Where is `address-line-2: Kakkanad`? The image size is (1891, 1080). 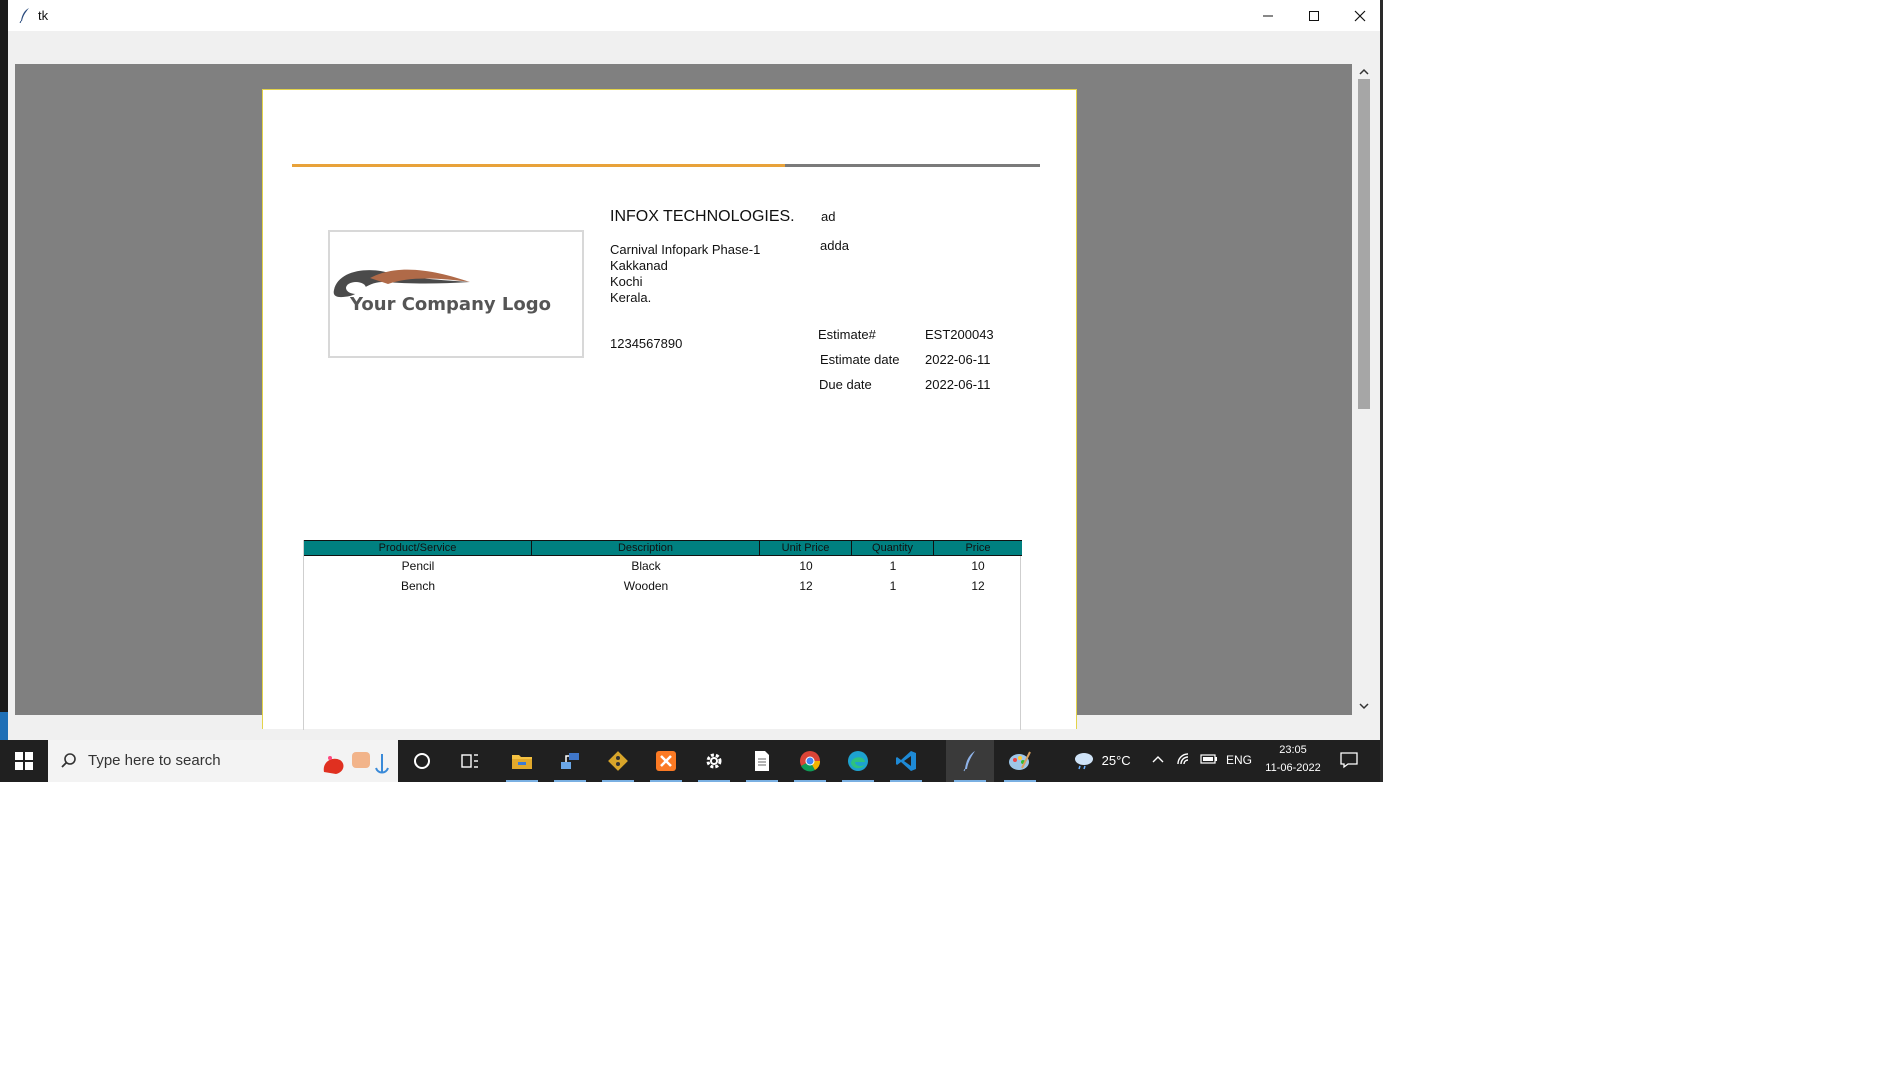 address-line-2: Kakkanad is located at coordinates (639, 265).